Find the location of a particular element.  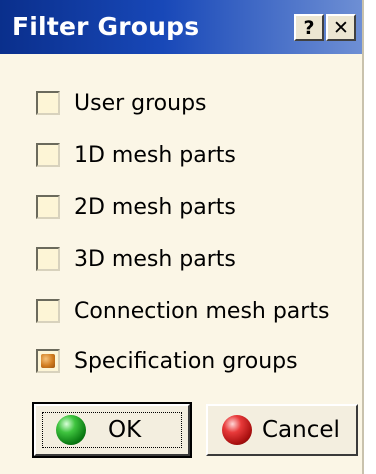

option-label: 1D mesh parts is located at coordinates (155, 155).